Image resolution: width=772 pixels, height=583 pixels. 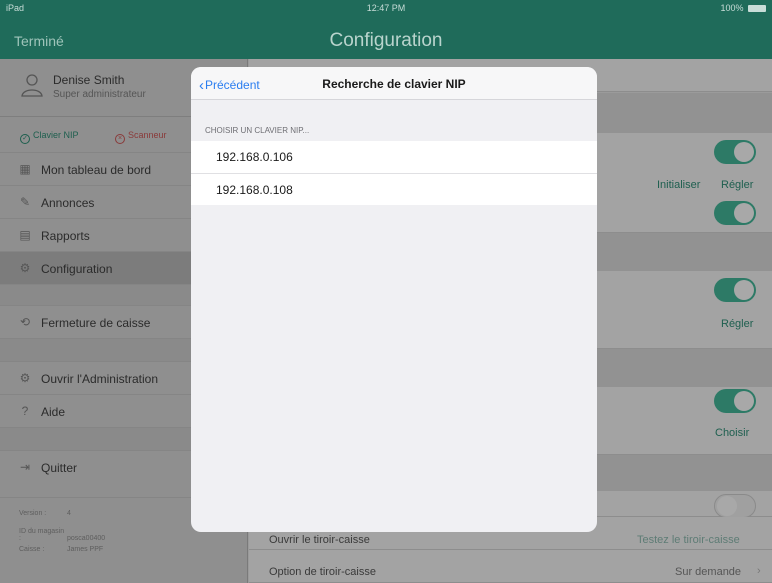 I want to click on version-row: Version : 4, so click(x=45, y=513).